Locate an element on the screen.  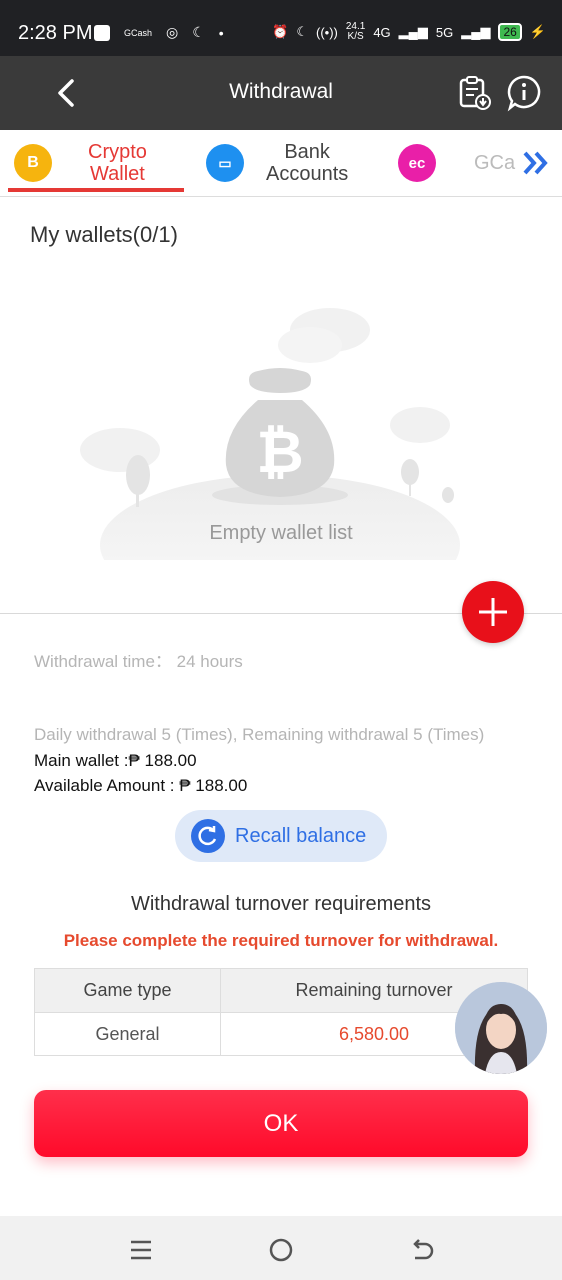
empty-wallet-text: Empty wallet list is located at coordinates (281, 533).